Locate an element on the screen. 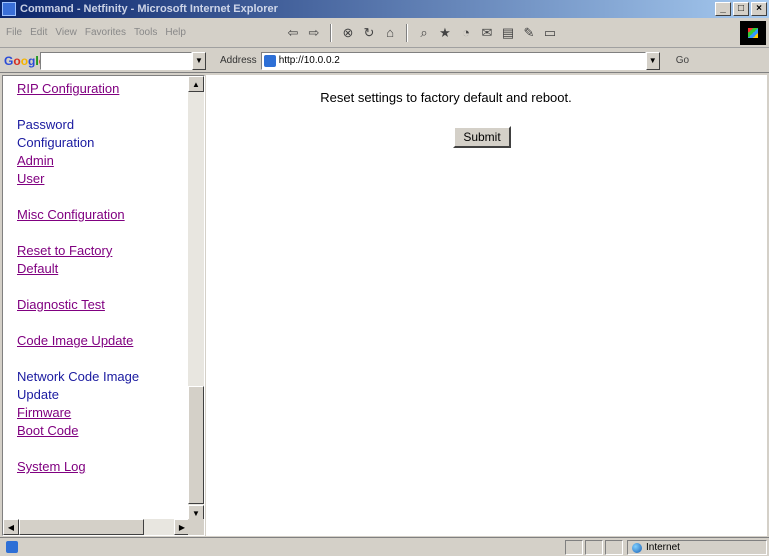 This screenshot has width=769, height=556. toolbar: ⇦ ⇨ ⊗ ↻ ⌂ ⌕ ★ ◔ ✉ ▤ ✎ ▭ is located at coordinates (421, 32).